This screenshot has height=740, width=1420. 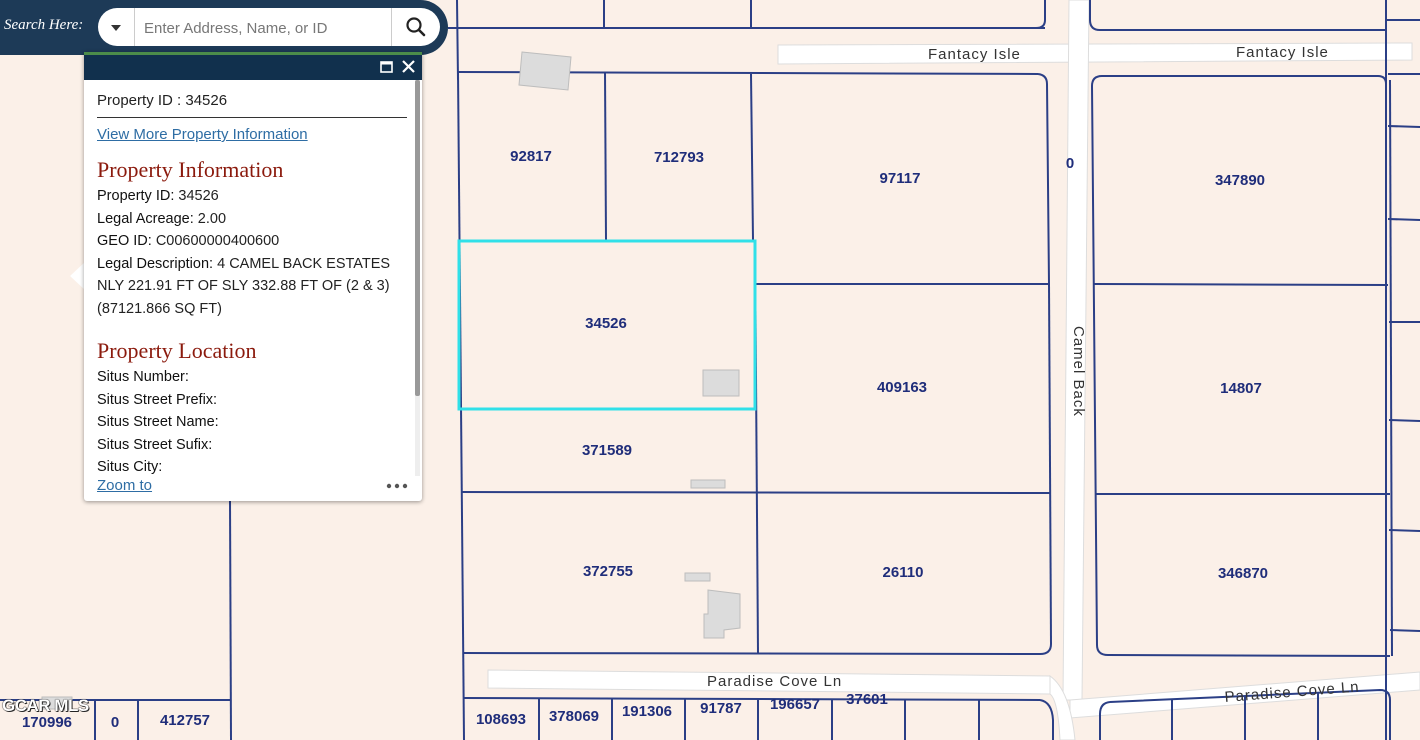 What do you see at coordinates (253, 66) in the screenshot?
I see `popup-header` at bounding box center [253, 66].